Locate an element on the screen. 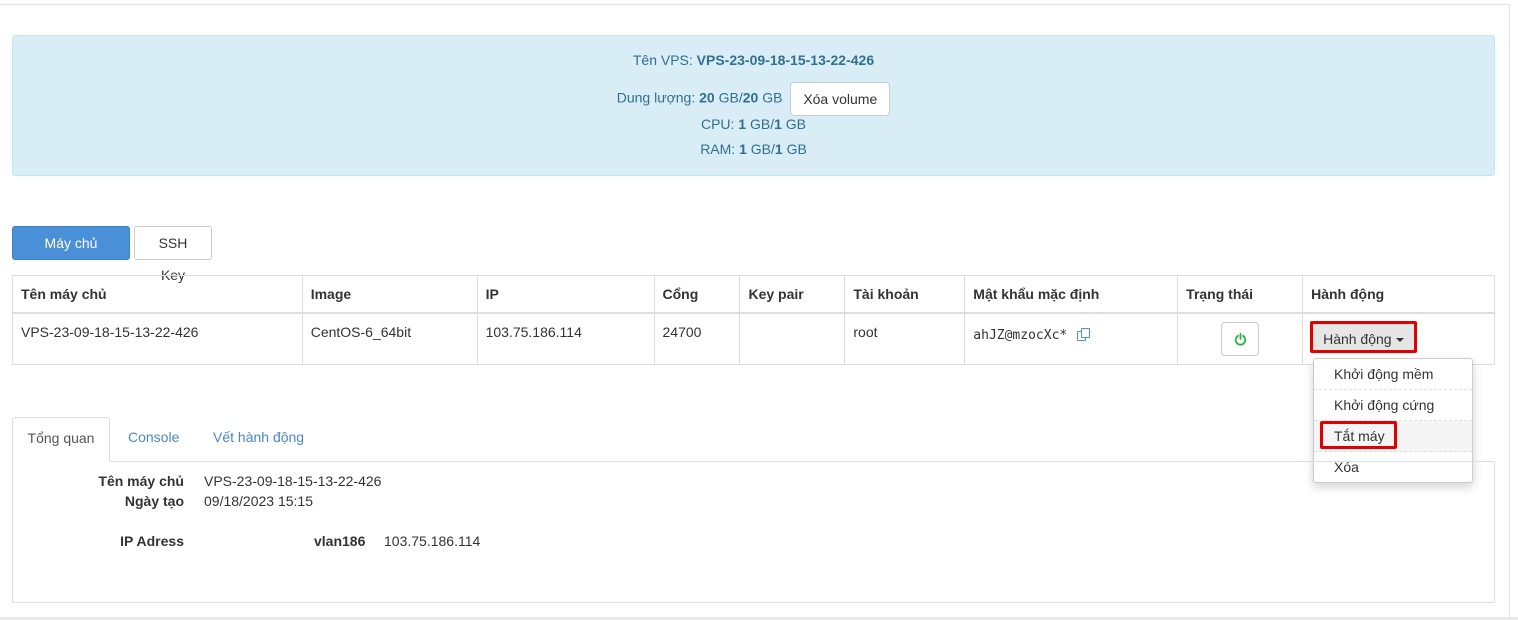  ram-line: RAM: 1 GB/1 GB is located at coordinates (753, 149).